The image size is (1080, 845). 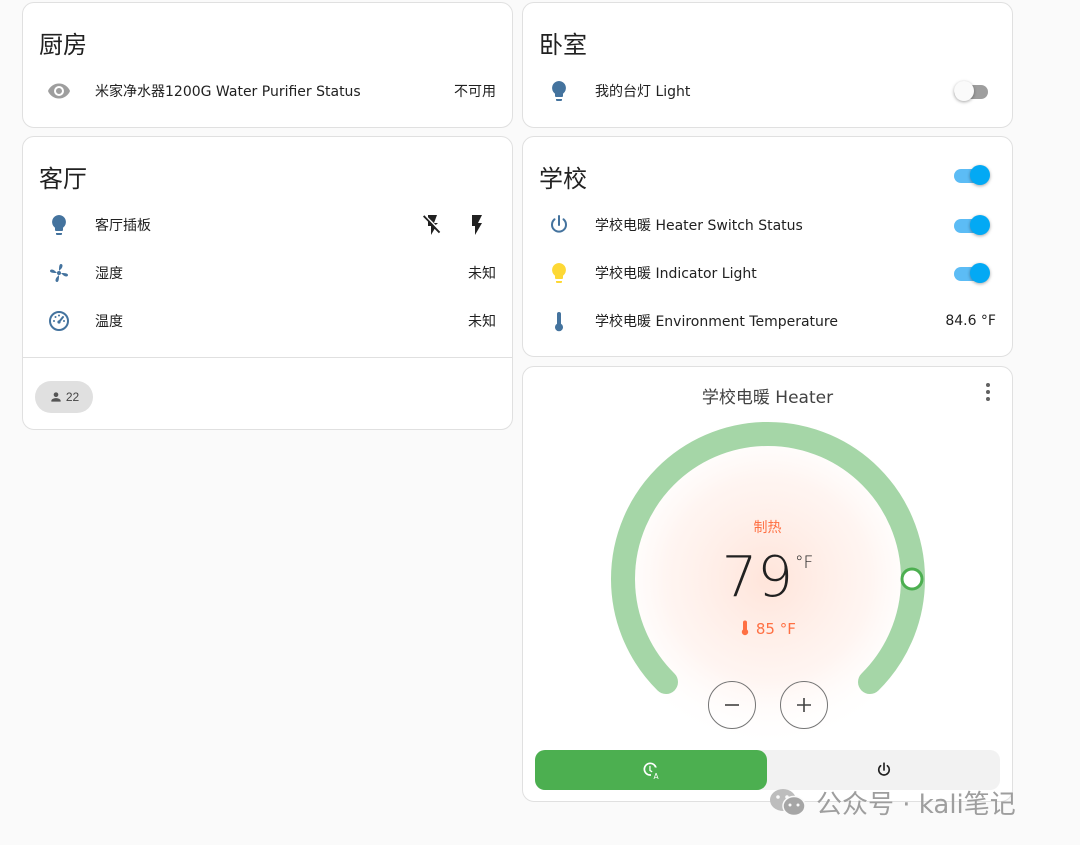 I want to click on area-badge: 22, so click(x=64, y=397).